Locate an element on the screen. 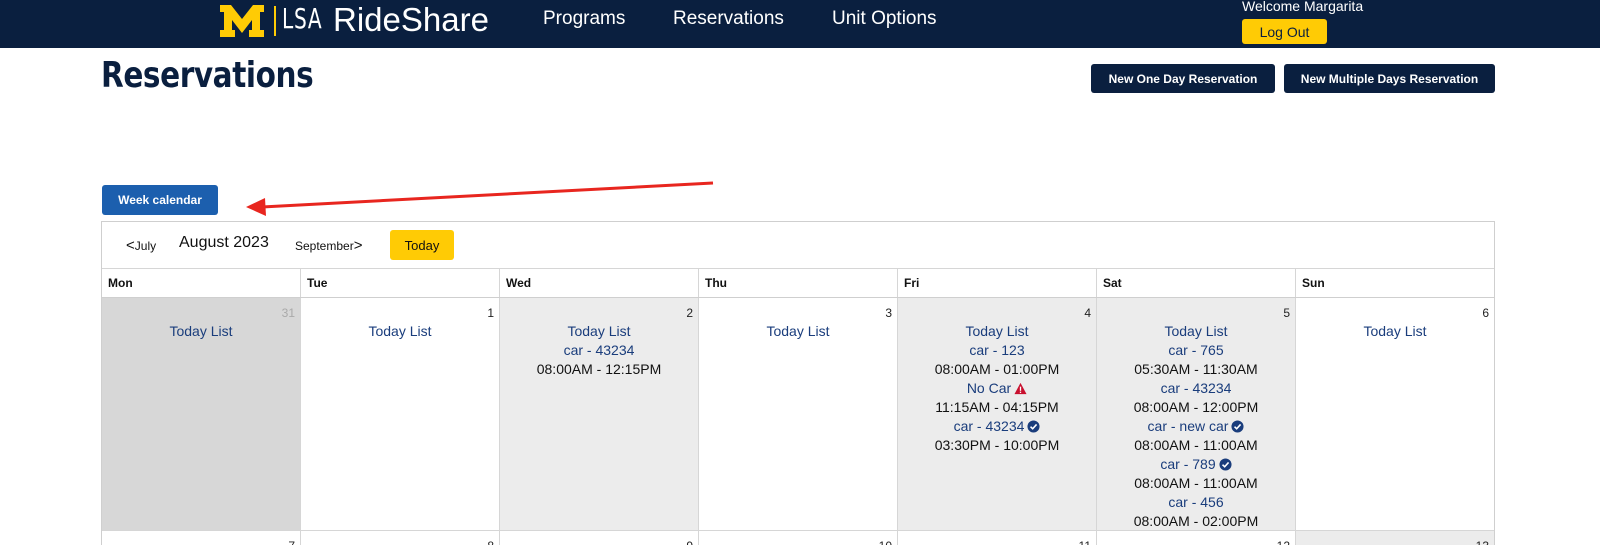 This screenshot has width=1600, height=545. day-number: 8 is located at coordinates (490, 541).